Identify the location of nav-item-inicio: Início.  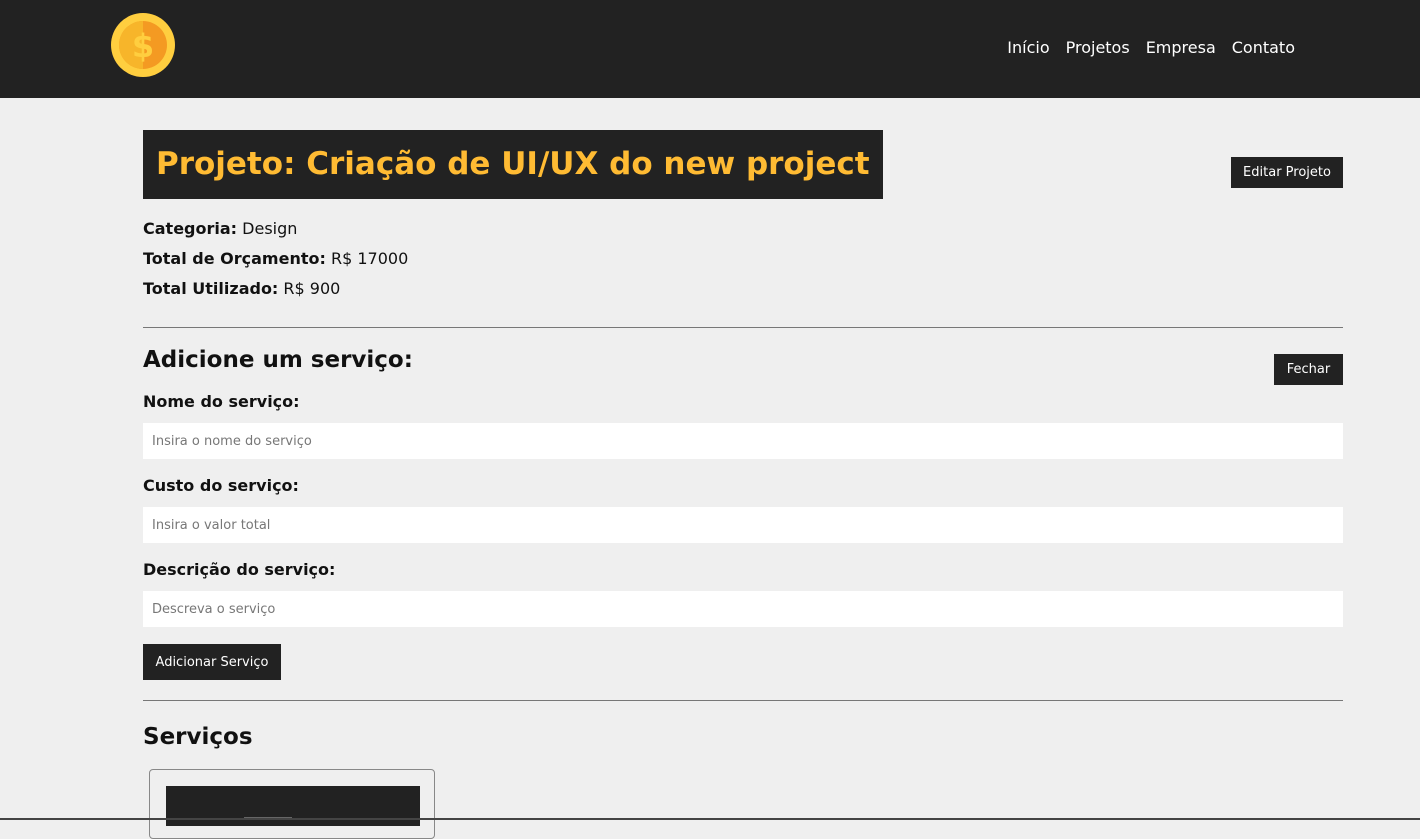
(1028, 48).